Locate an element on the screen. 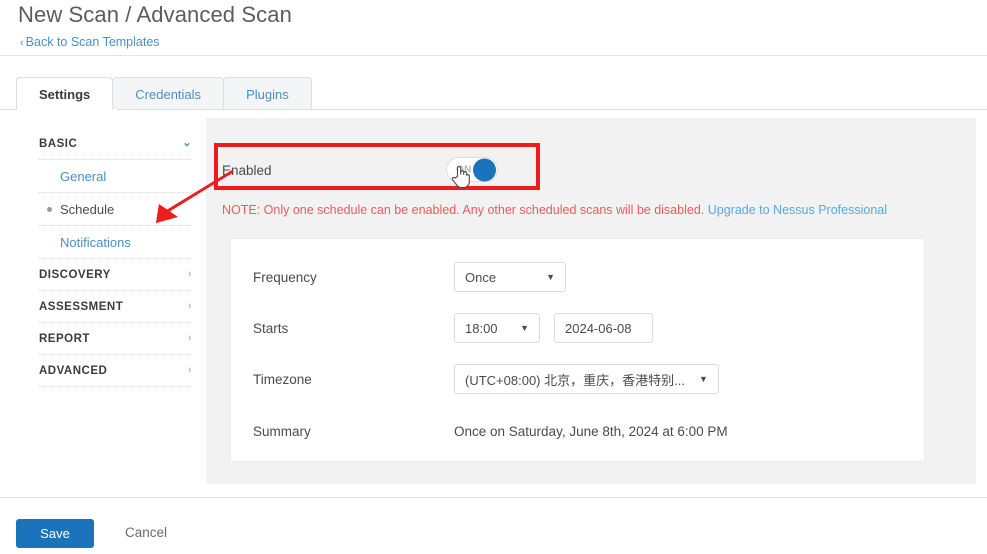 This screenshot has width=987, height=554. sidebar-item-schedule: Schedule is located at coordinates (111, 209).